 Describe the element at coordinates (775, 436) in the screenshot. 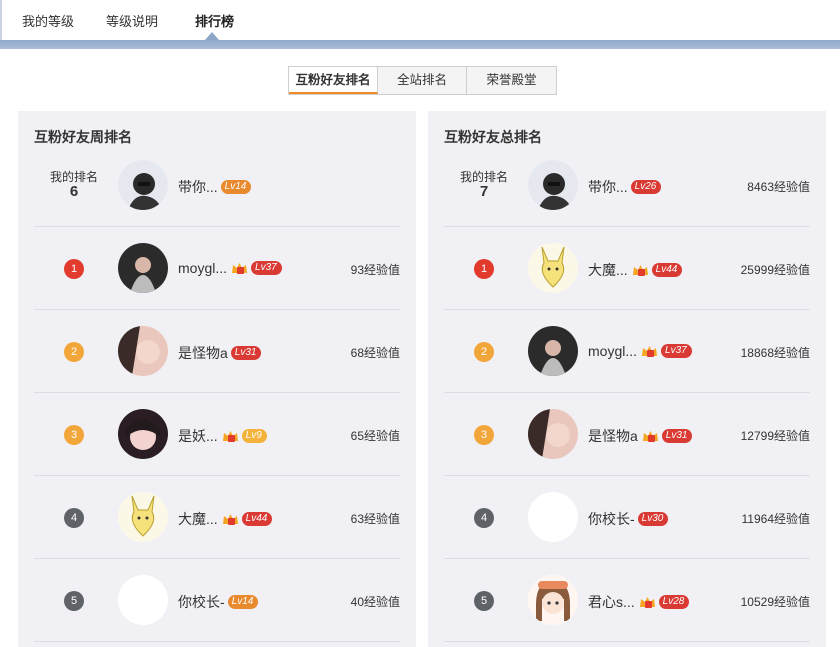

I see `experience-value: 12799经验值` at that location.